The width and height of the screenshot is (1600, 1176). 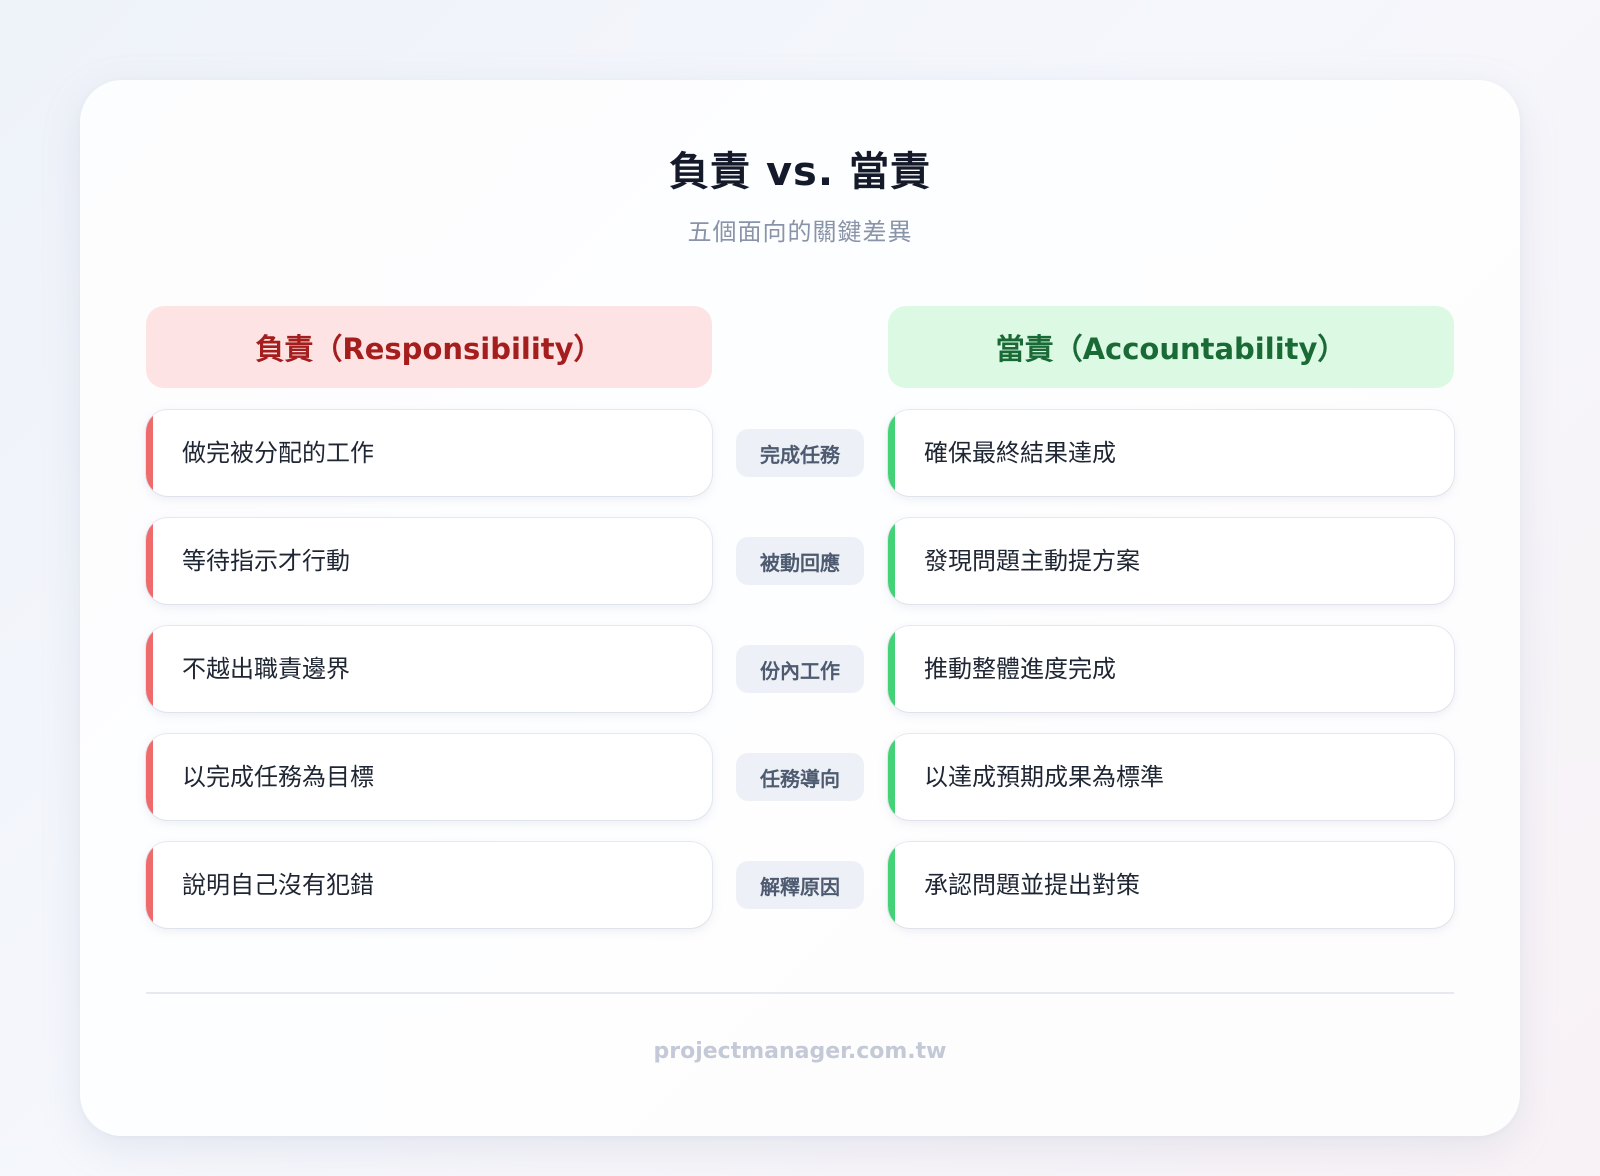 What do you see at coordinates (800, 172) in the screenshot?
I see `page-title: 負責 vs. 當責` at bounding box center [800, 172].